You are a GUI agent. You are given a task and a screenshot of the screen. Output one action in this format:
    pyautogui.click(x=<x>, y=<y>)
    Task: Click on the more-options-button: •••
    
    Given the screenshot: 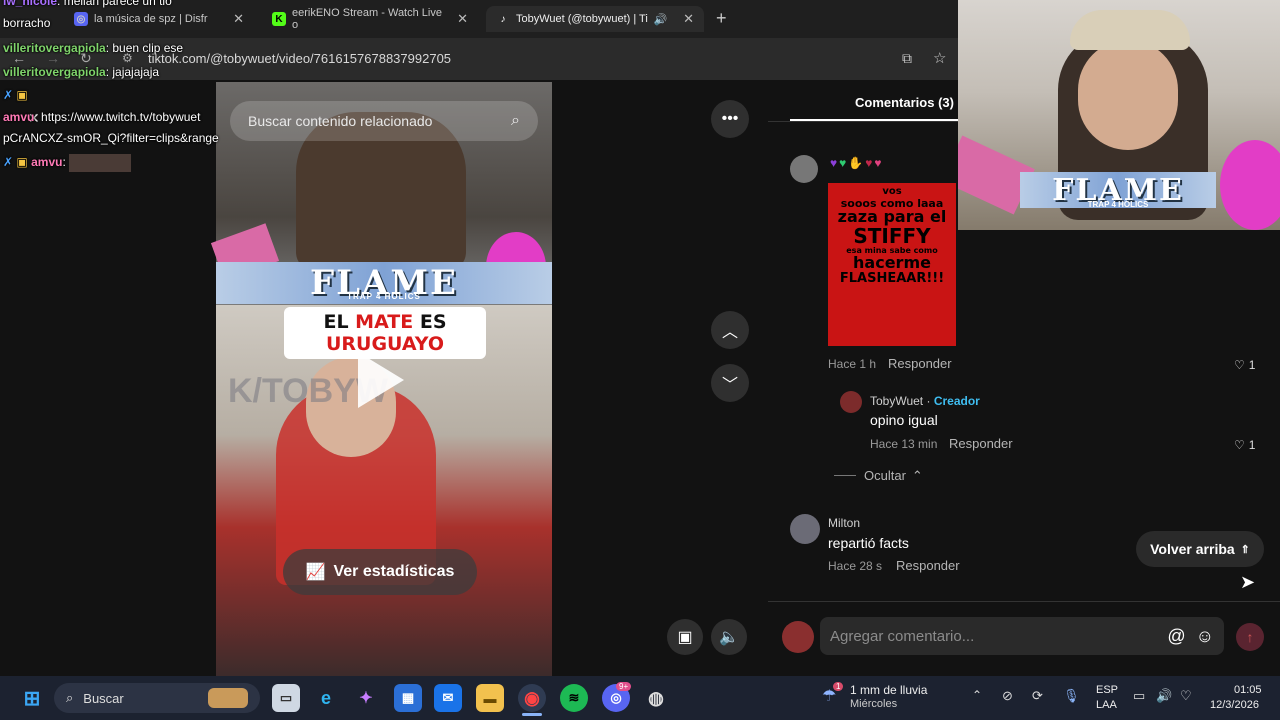 What is the action you would take?
    pyautogui.click(x=730, y=119)
    